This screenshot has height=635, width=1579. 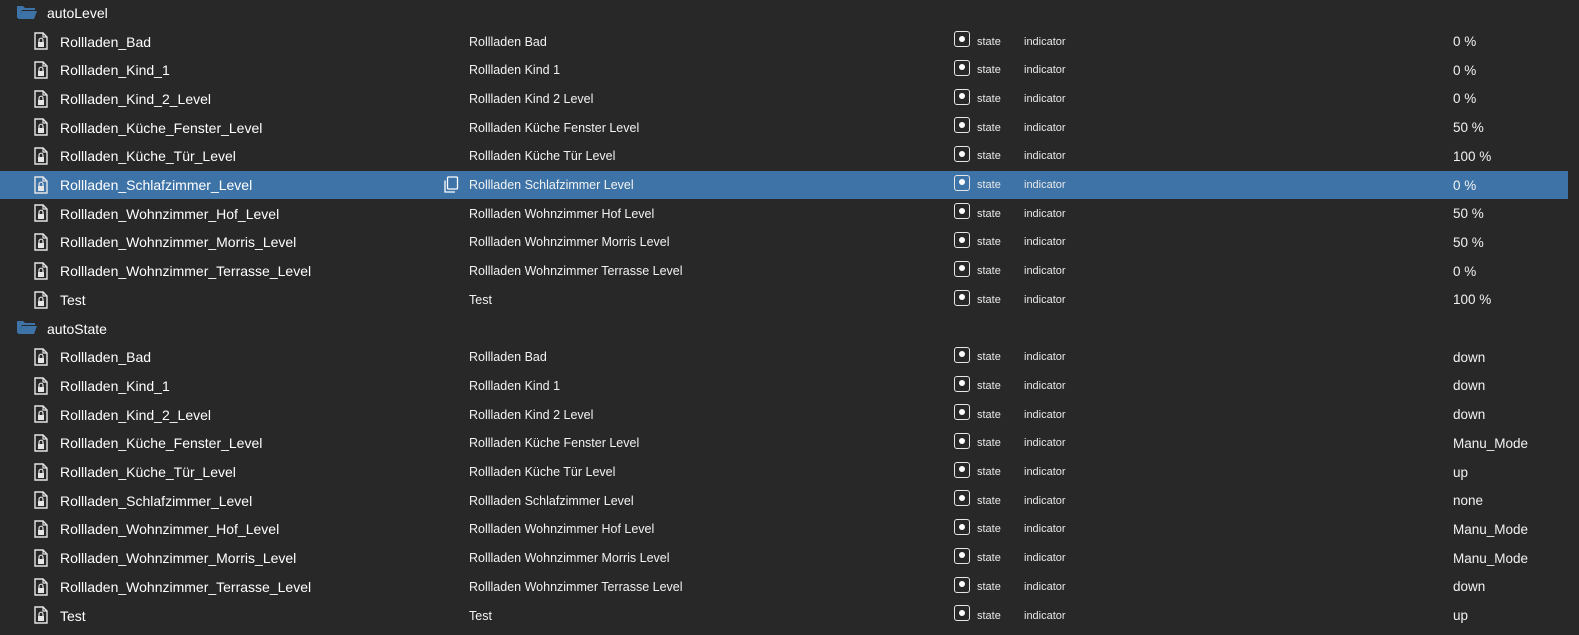 What do you see at coordinates (784, 328) in the screenshot?
I see `folder-row-autoState: autoState` at bounding box center [784, 328].